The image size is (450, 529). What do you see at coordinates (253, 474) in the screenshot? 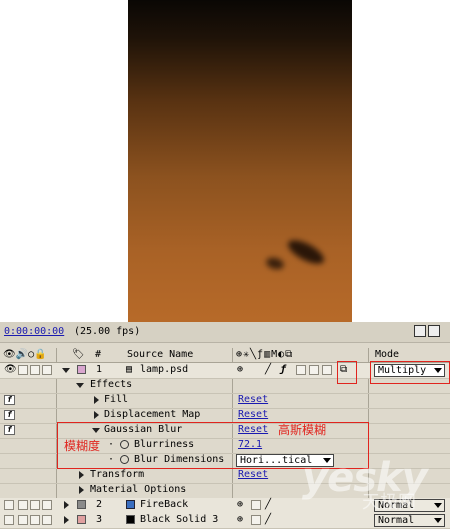
I see `reset-link-transform: Reset` at bounding box center [253, 474].